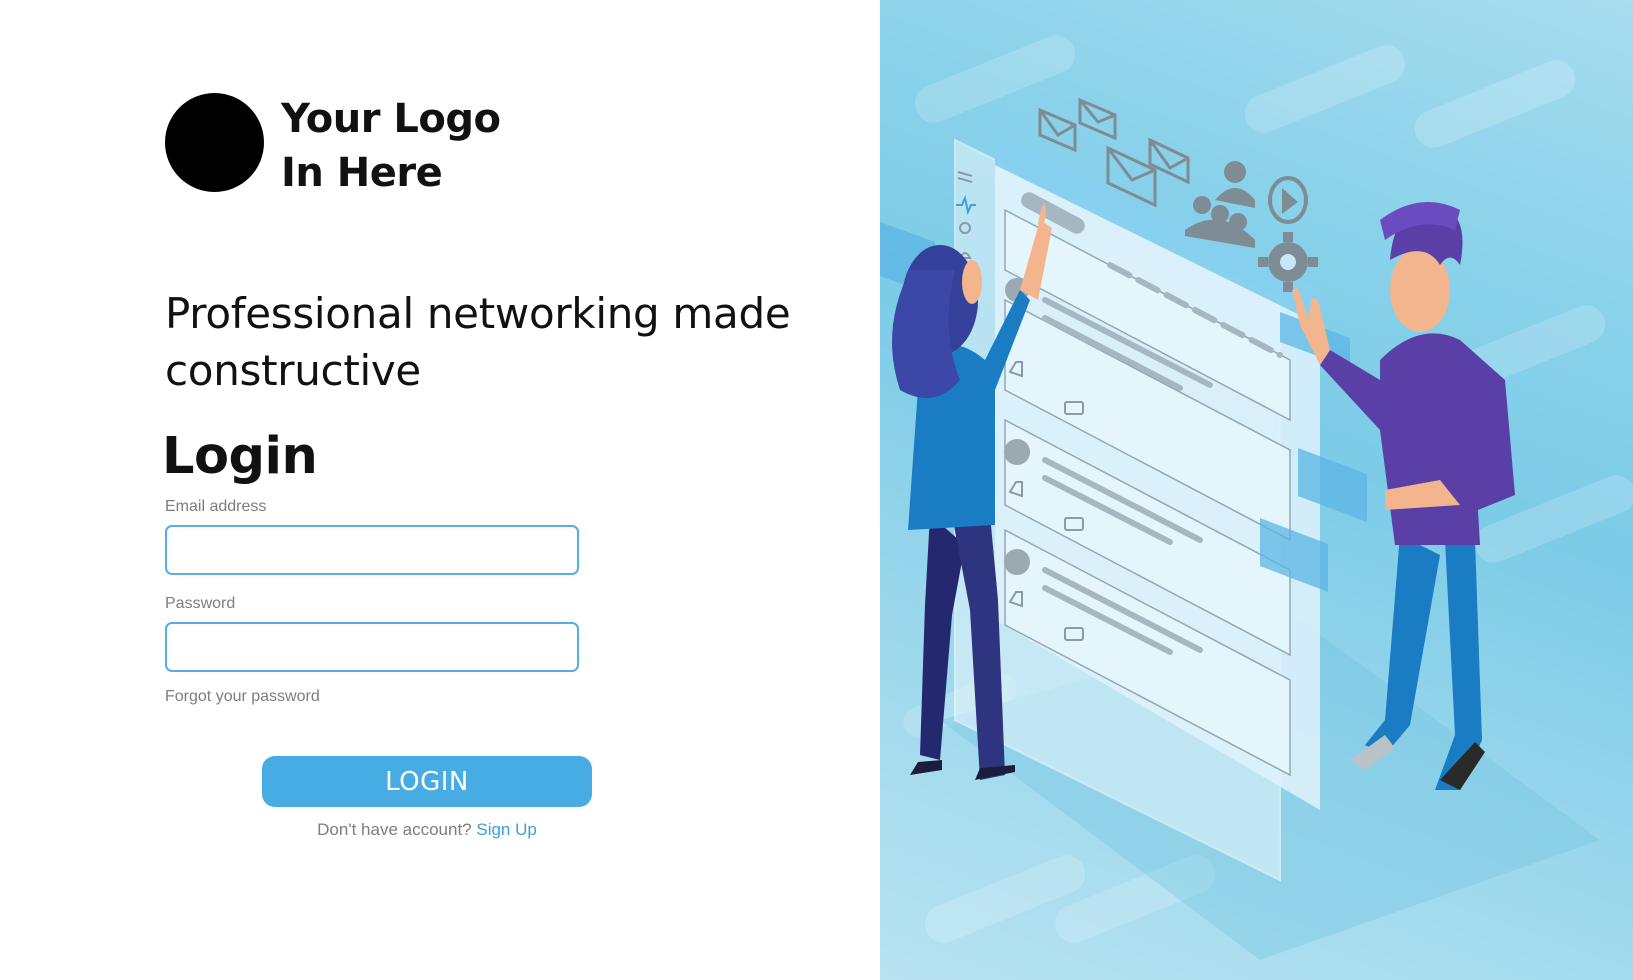 The image size is (1633, 980). I want to click on password-input, so click(372, 647).